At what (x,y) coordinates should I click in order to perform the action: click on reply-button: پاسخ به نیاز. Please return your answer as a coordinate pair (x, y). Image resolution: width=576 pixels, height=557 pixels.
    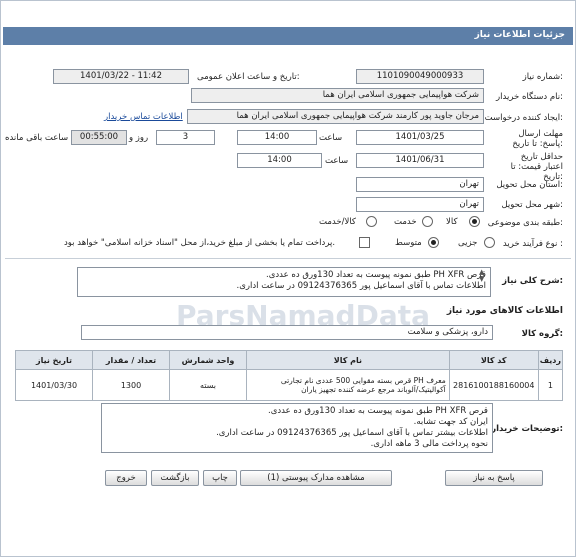
    Looking at the image, I should click on (494, 478).